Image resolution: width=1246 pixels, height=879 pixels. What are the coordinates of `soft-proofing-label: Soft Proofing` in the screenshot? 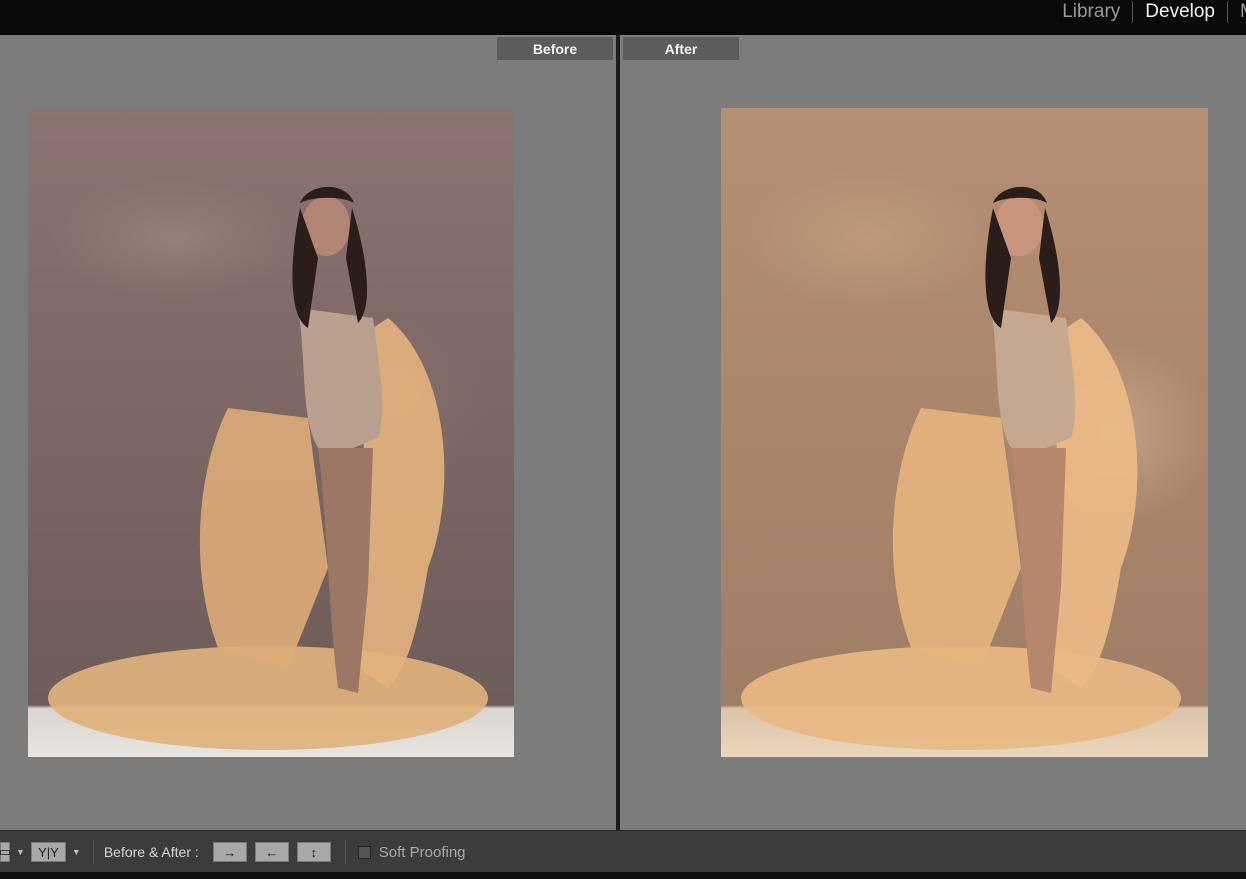 It's located at (422, 852).